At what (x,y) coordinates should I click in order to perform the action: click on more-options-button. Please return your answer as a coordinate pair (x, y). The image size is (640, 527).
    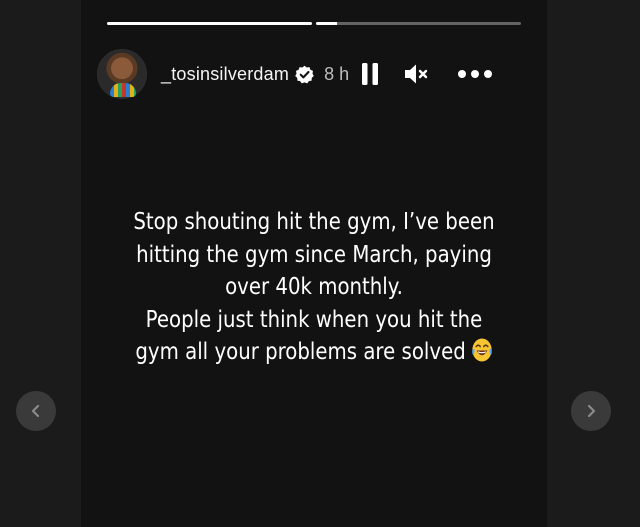
    Looking at the image, I should click on (475, 74).